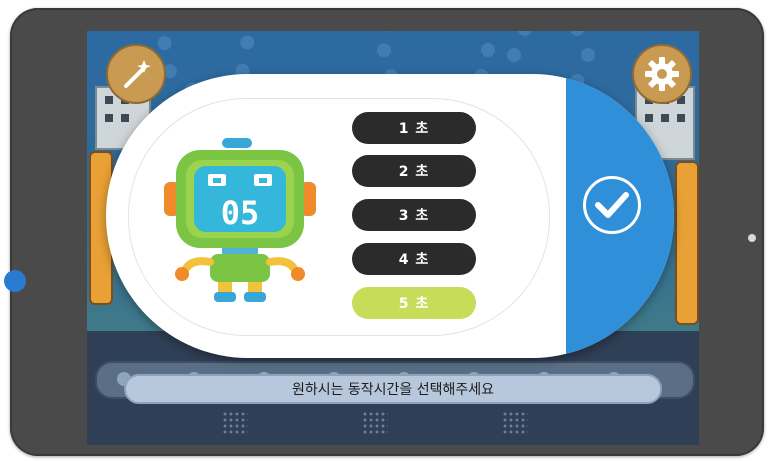 This screenshot has height=461, width=771. I want to click on duration-option-4s: 4 초, so click(414, 259).